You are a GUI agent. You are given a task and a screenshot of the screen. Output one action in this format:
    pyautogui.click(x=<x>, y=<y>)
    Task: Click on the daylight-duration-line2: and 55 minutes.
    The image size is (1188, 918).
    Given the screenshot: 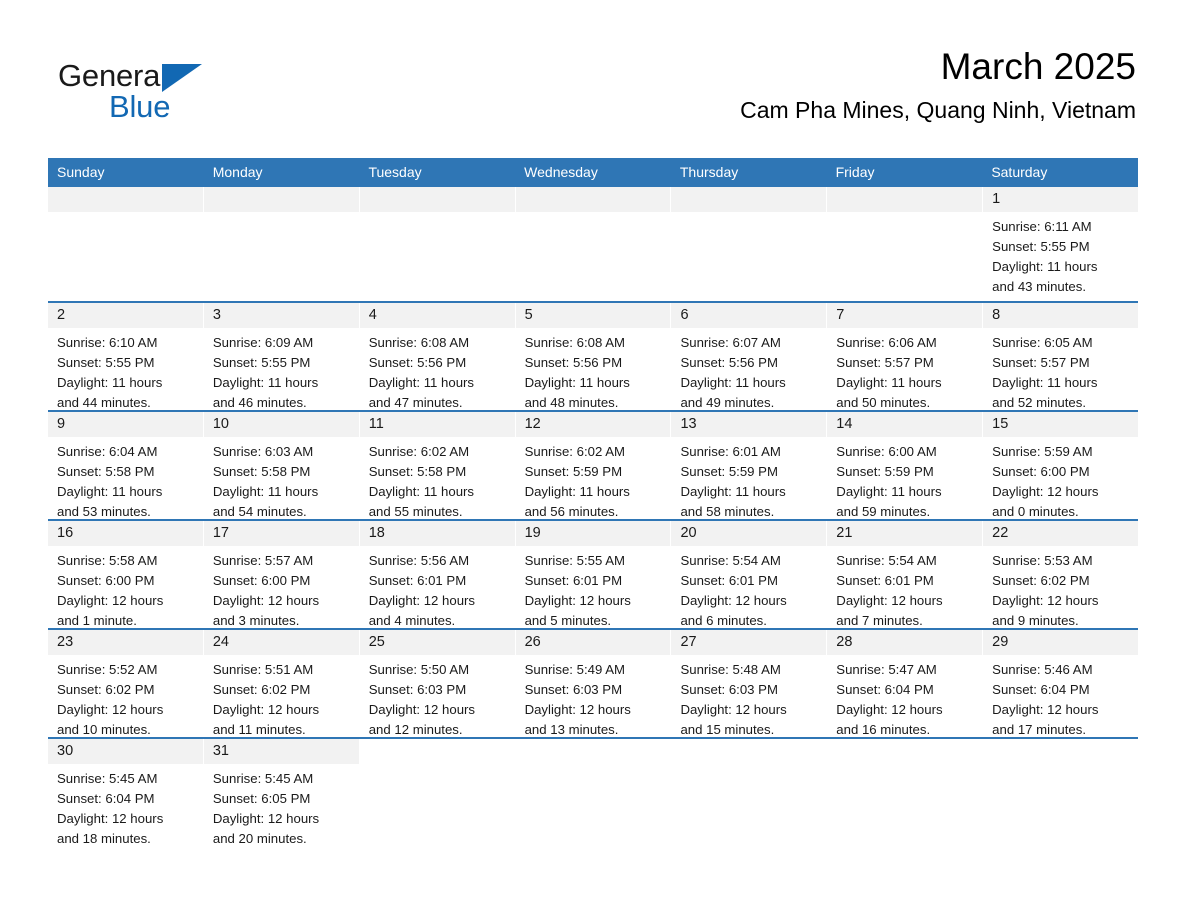 What is the action you would take?
    pyautogui.click(x=415, y=511)
    